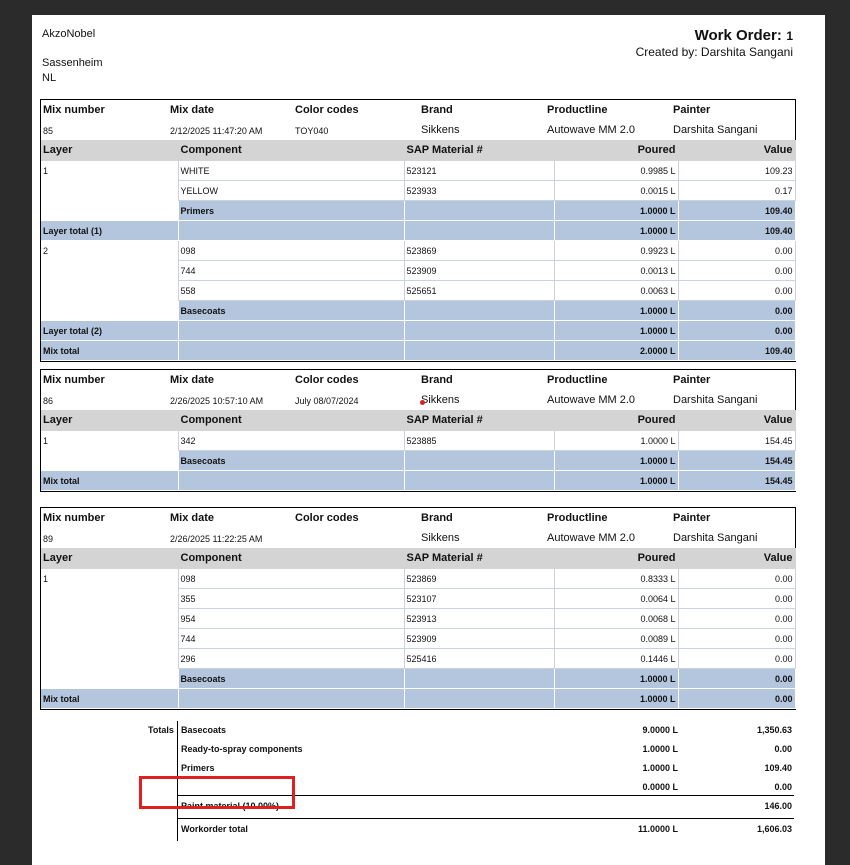 This screenshot has height=865, width=850. Describe the element at coordinates (418, 618) in the screenshot. I see `component-row: 954 523913 0.0068 L 0.00` at that location.